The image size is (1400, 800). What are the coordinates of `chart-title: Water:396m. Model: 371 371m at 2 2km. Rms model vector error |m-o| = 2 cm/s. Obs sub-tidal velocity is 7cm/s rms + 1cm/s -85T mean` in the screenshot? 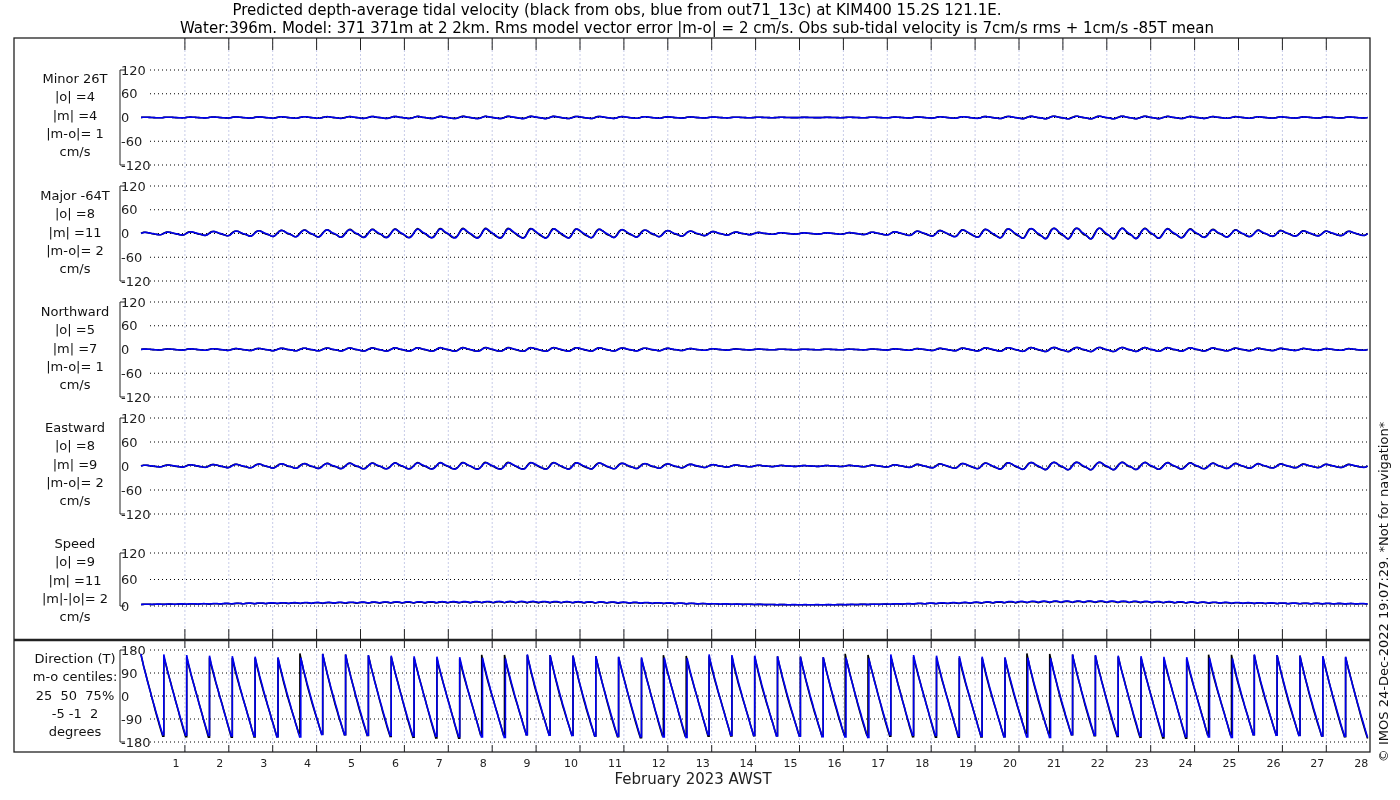 It's located at (697, 28).